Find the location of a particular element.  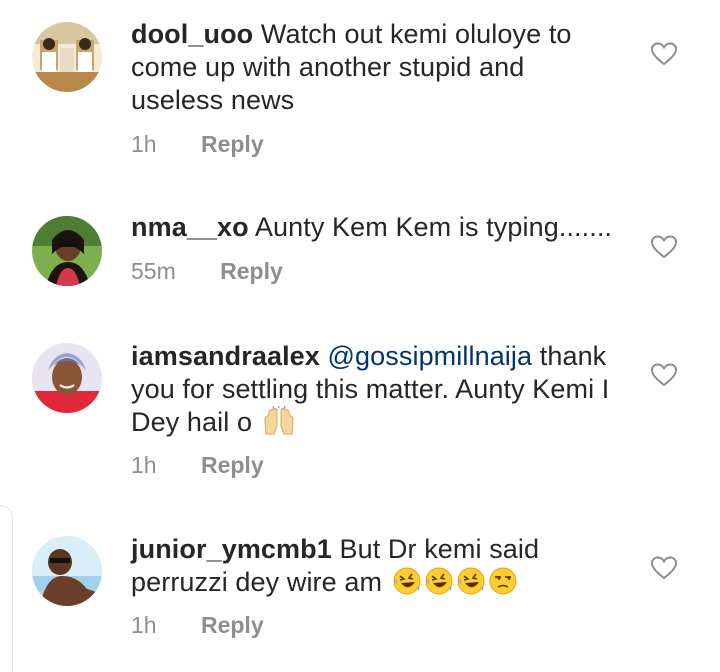

comment-meta: 55m Reply is located at coordinates (207, 271).